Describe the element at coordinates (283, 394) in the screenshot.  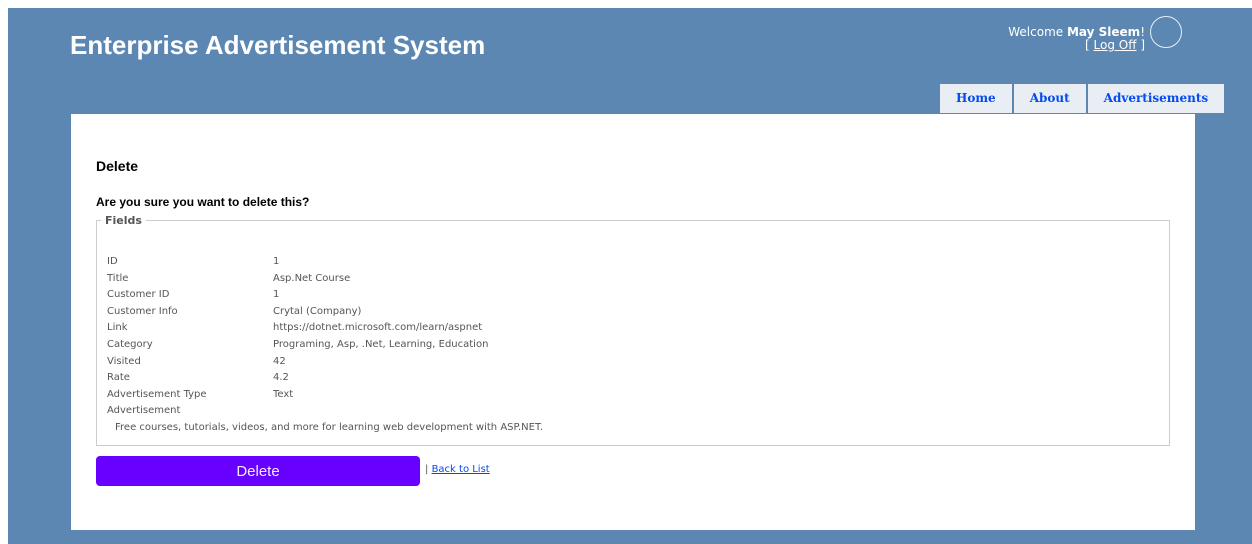
I see `field-value: Text` at that location.